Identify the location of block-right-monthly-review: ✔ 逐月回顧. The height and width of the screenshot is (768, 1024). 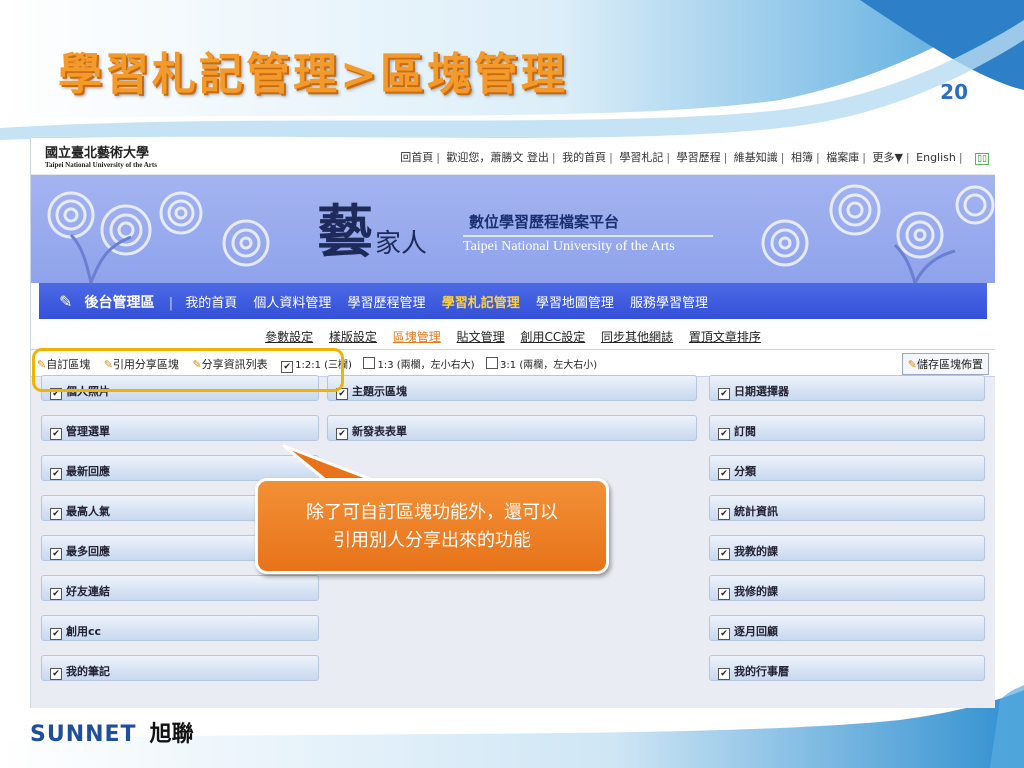
(847, 628).